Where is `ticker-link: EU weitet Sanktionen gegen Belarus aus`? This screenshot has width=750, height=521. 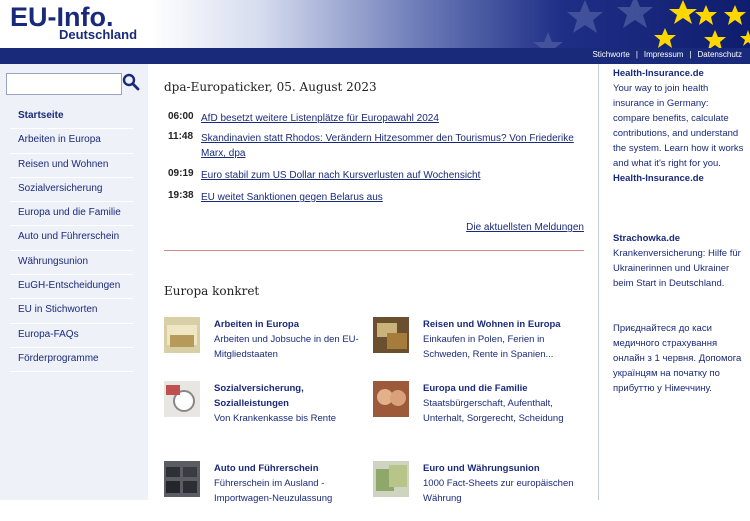
ticker-link: EU weitet Sanktionen gegen Belarus aus is located at coordinates (392, 197).